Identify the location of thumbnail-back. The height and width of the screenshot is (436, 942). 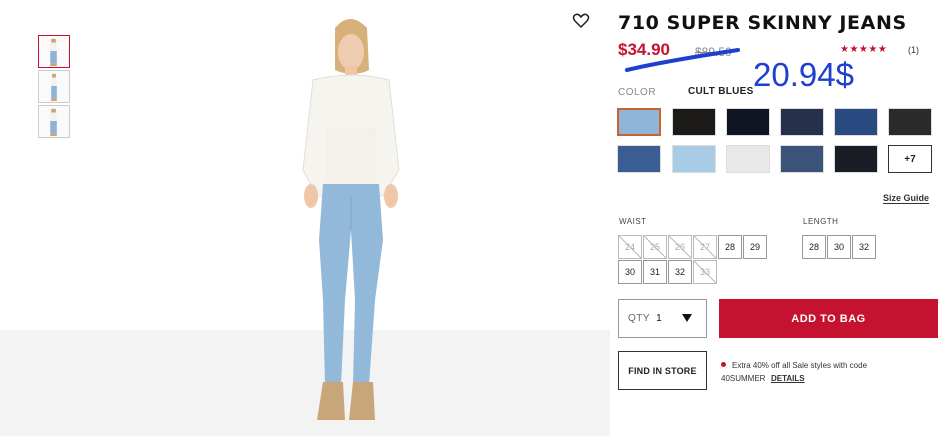
(54, 121).